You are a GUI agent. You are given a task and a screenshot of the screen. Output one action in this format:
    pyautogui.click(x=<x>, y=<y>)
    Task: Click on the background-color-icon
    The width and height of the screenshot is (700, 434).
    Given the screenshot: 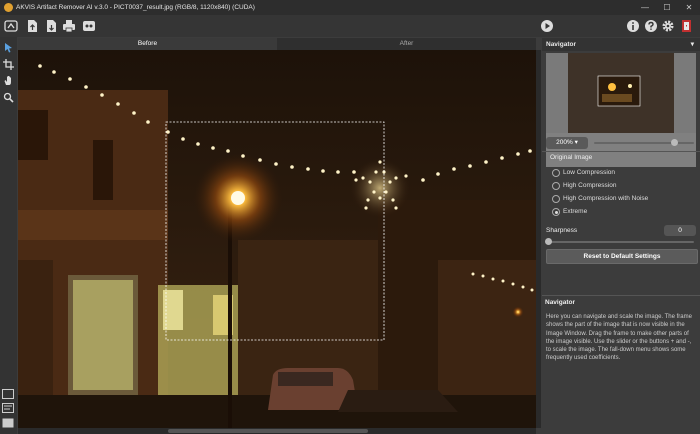 What is the action you would take?
    pyautogui.click(x=8, y=423)
    